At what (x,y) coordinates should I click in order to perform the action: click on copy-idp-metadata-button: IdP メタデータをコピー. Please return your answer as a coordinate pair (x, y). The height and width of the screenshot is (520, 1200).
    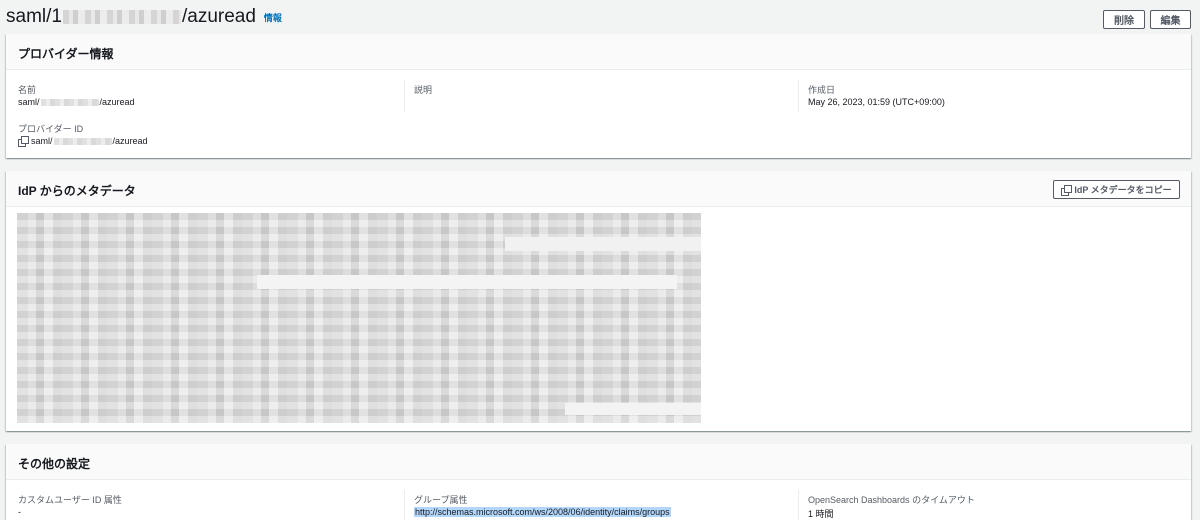
    Looking at the image, I should click on (1116, 189).